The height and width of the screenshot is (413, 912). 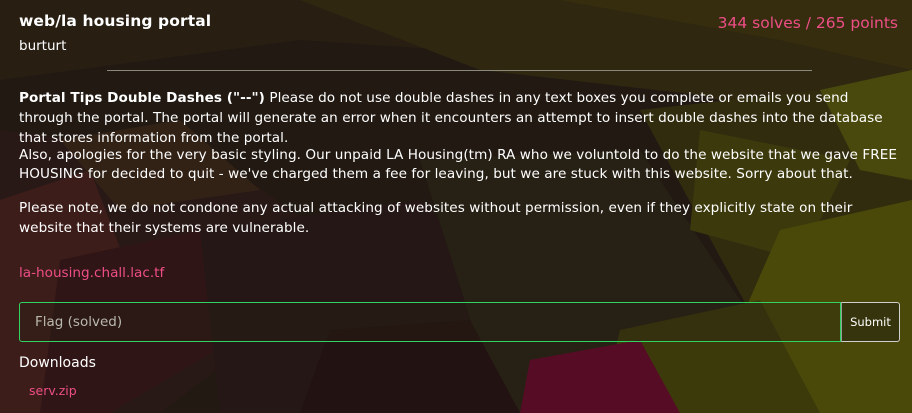 I want to click on challenge-link: la-housing.chall.lac.tf, so click(x=91, y=273).